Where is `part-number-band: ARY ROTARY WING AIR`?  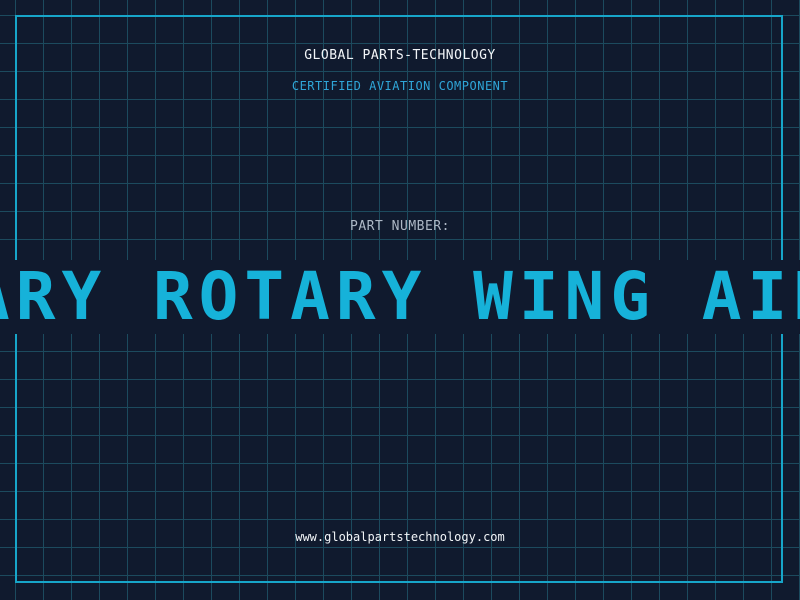
part-number-band: ARY ROTARY WING AIR is located at coordinates (400, 297).